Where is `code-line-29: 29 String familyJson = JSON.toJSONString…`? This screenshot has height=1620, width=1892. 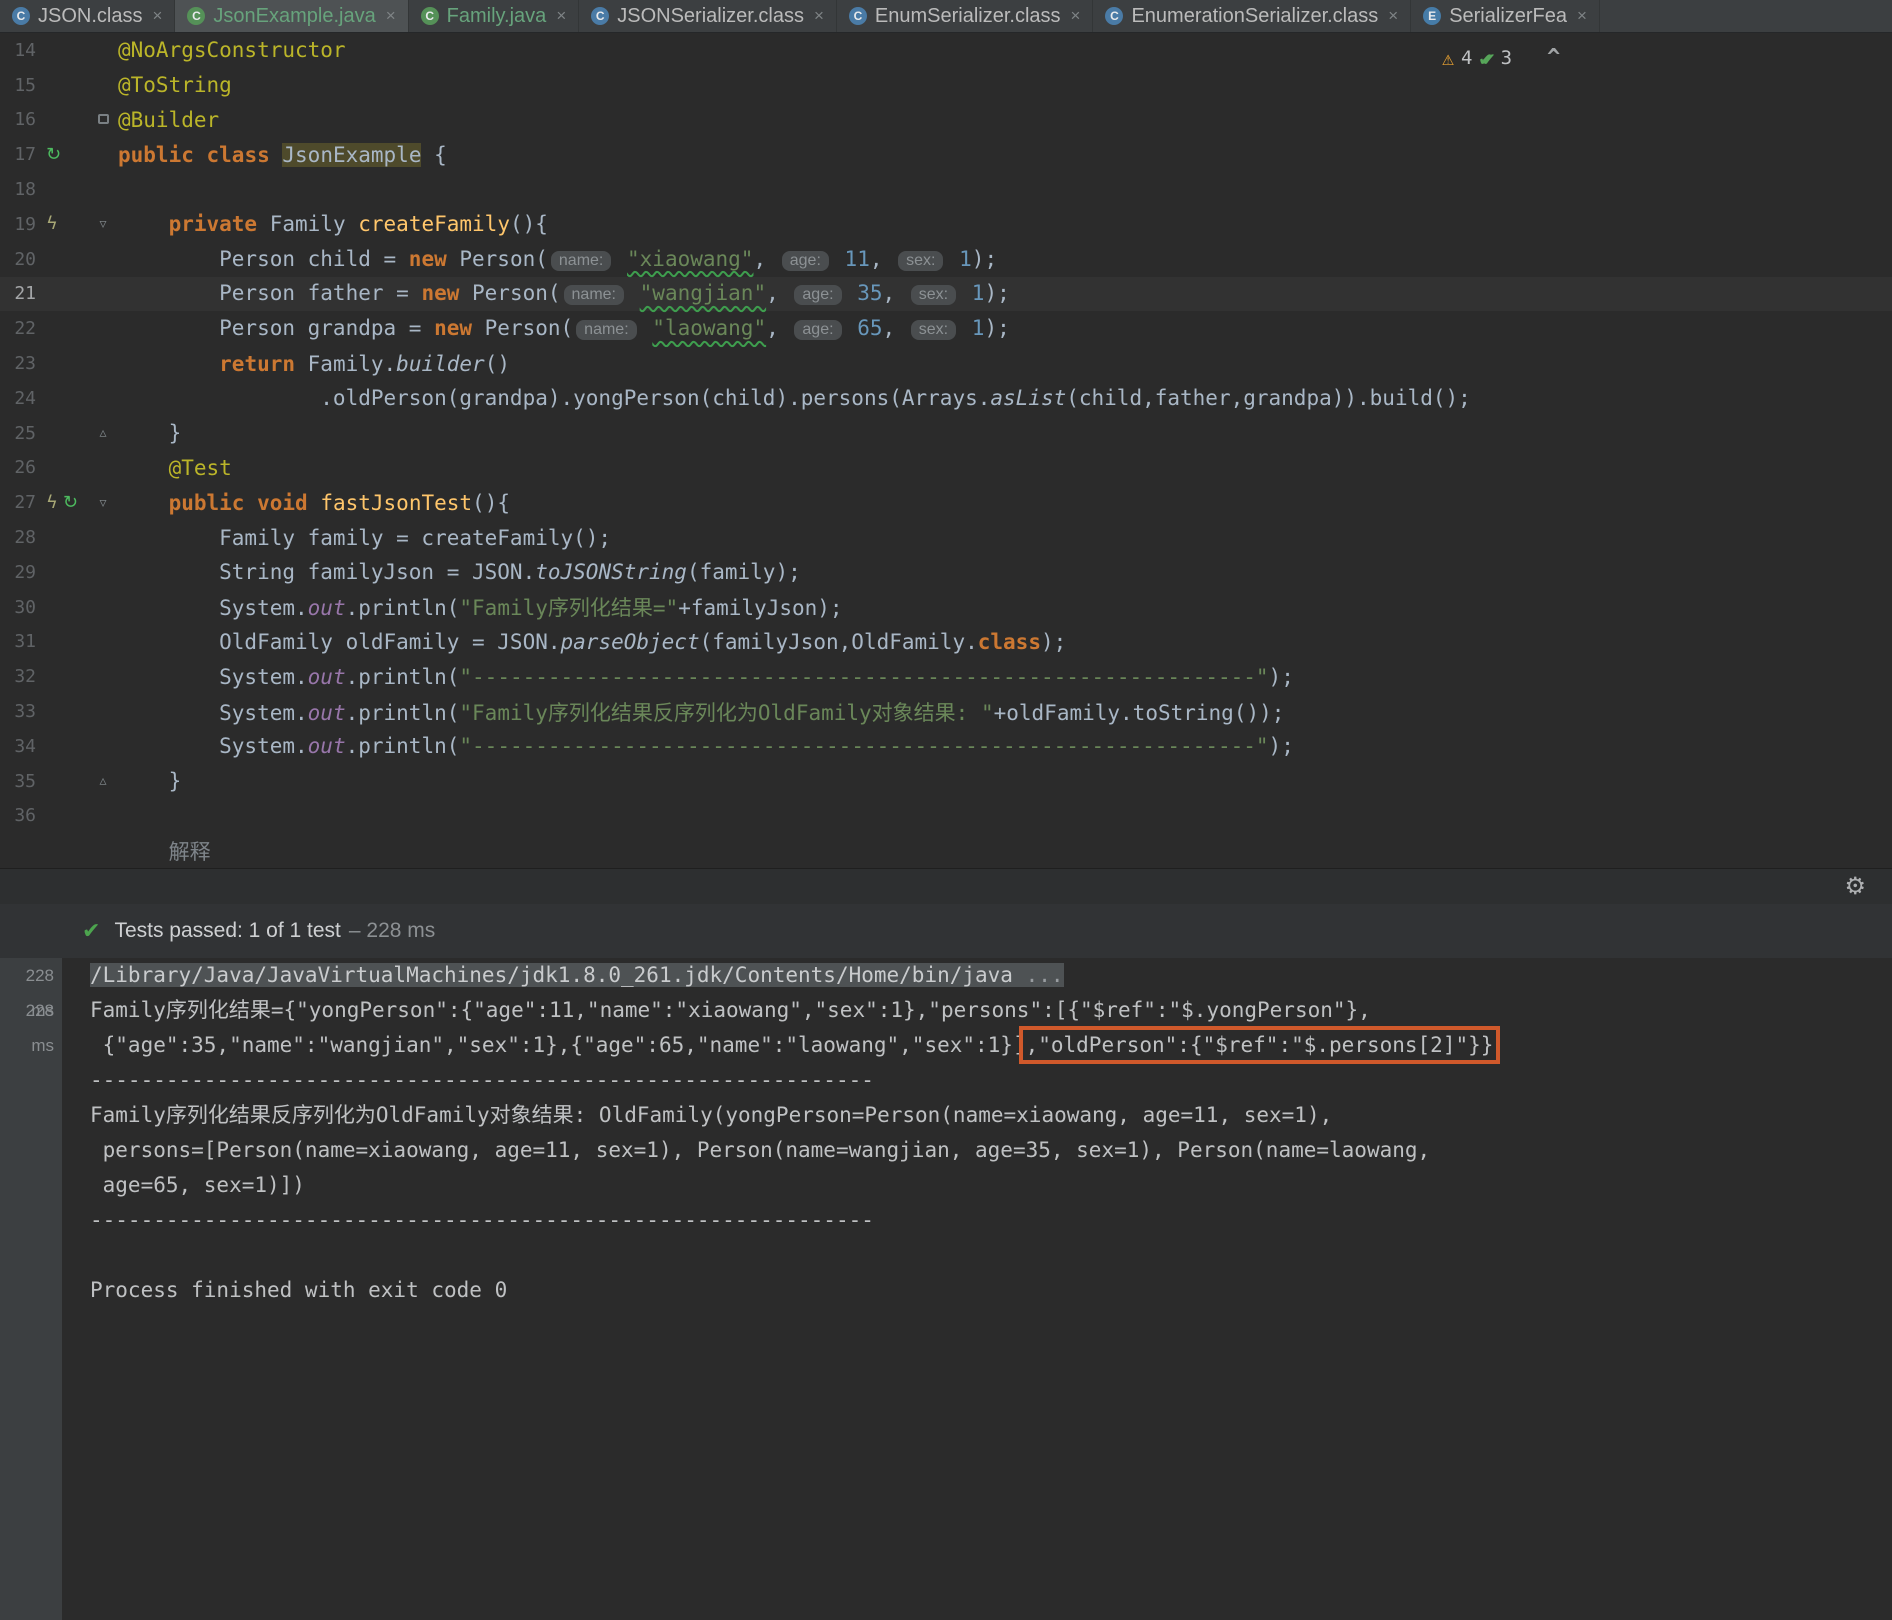 code-line-29: 29 String familyJson = JSON.toJSONString… is located at coordinates (946, 572).